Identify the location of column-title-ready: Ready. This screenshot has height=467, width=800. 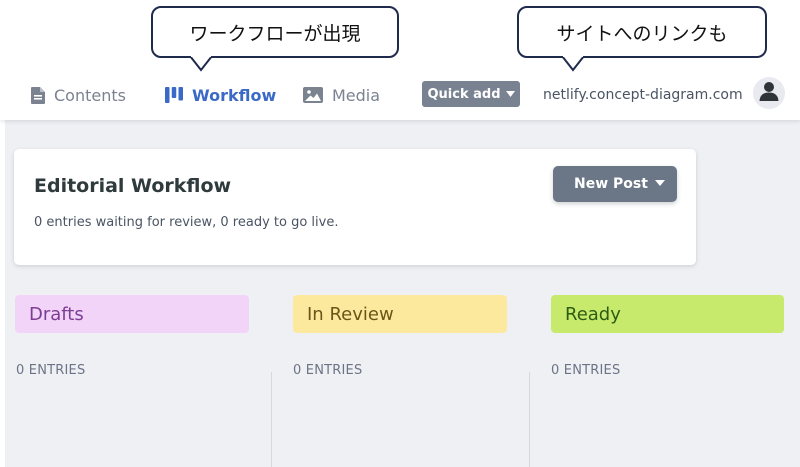
(593, 314).